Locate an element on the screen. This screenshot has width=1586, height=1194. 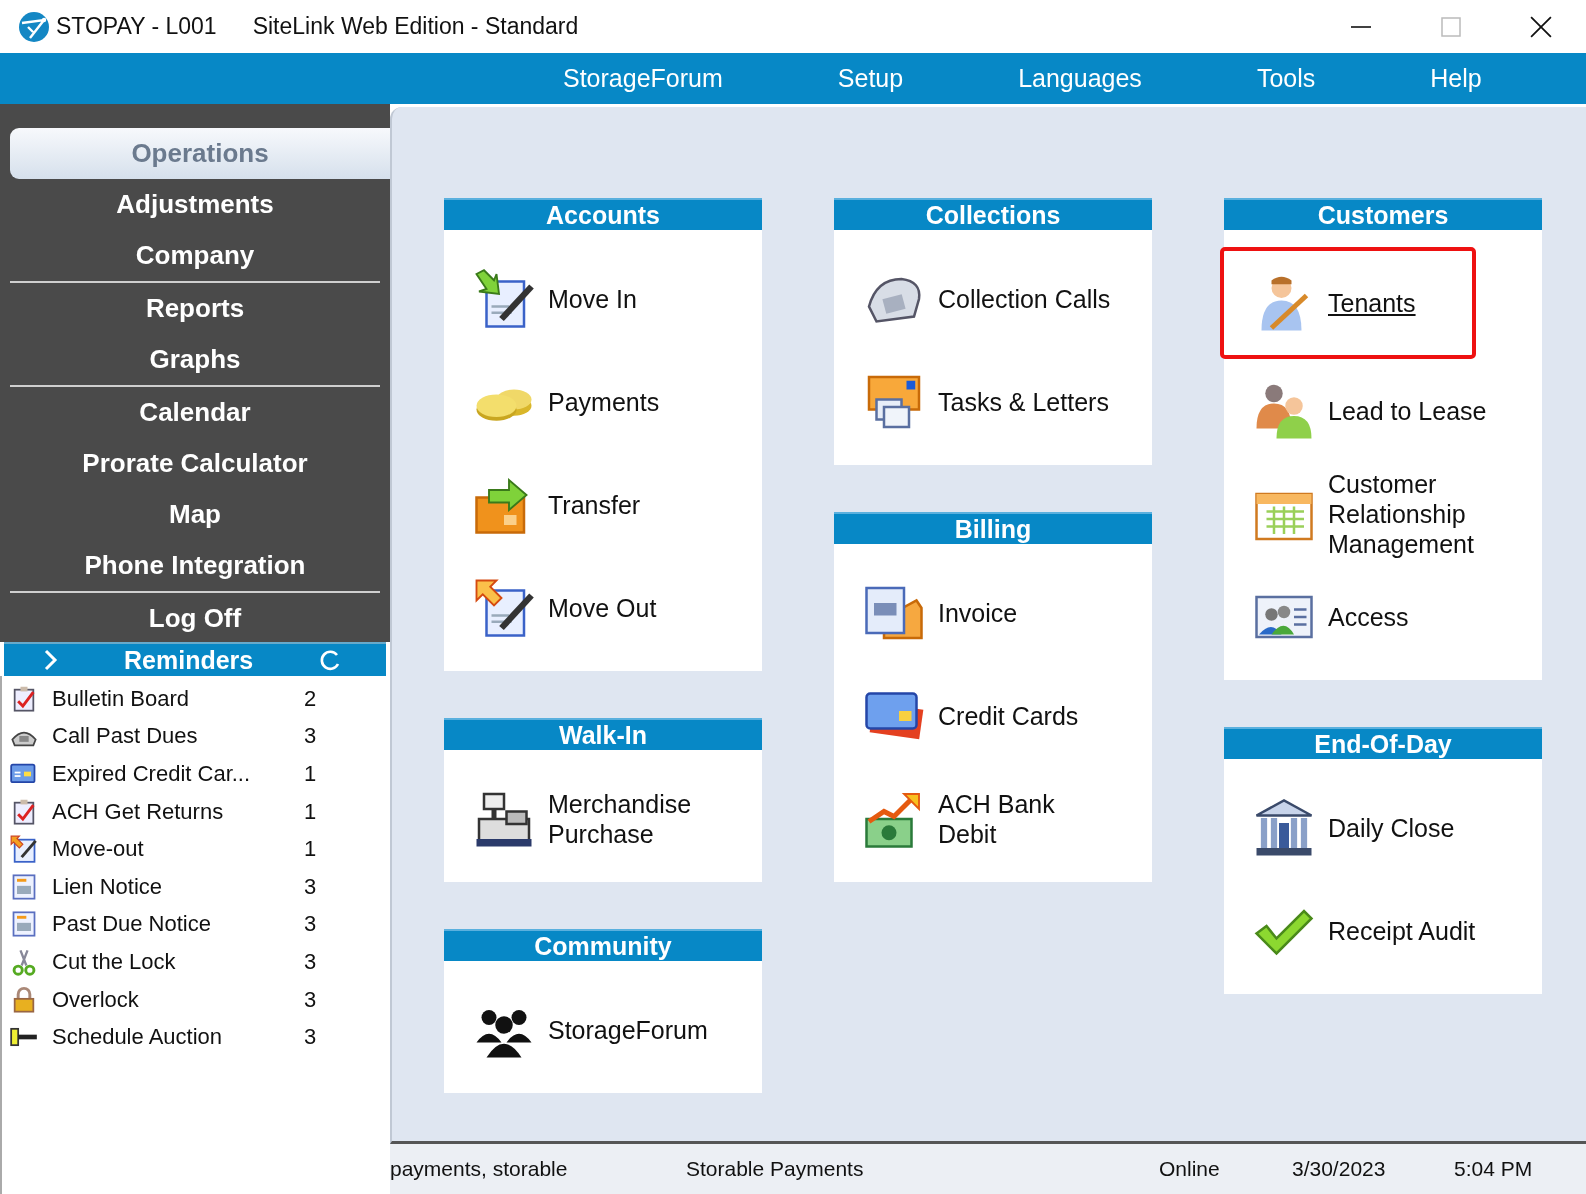
reminder-label: Move-out is located at coordinates (178, 849).